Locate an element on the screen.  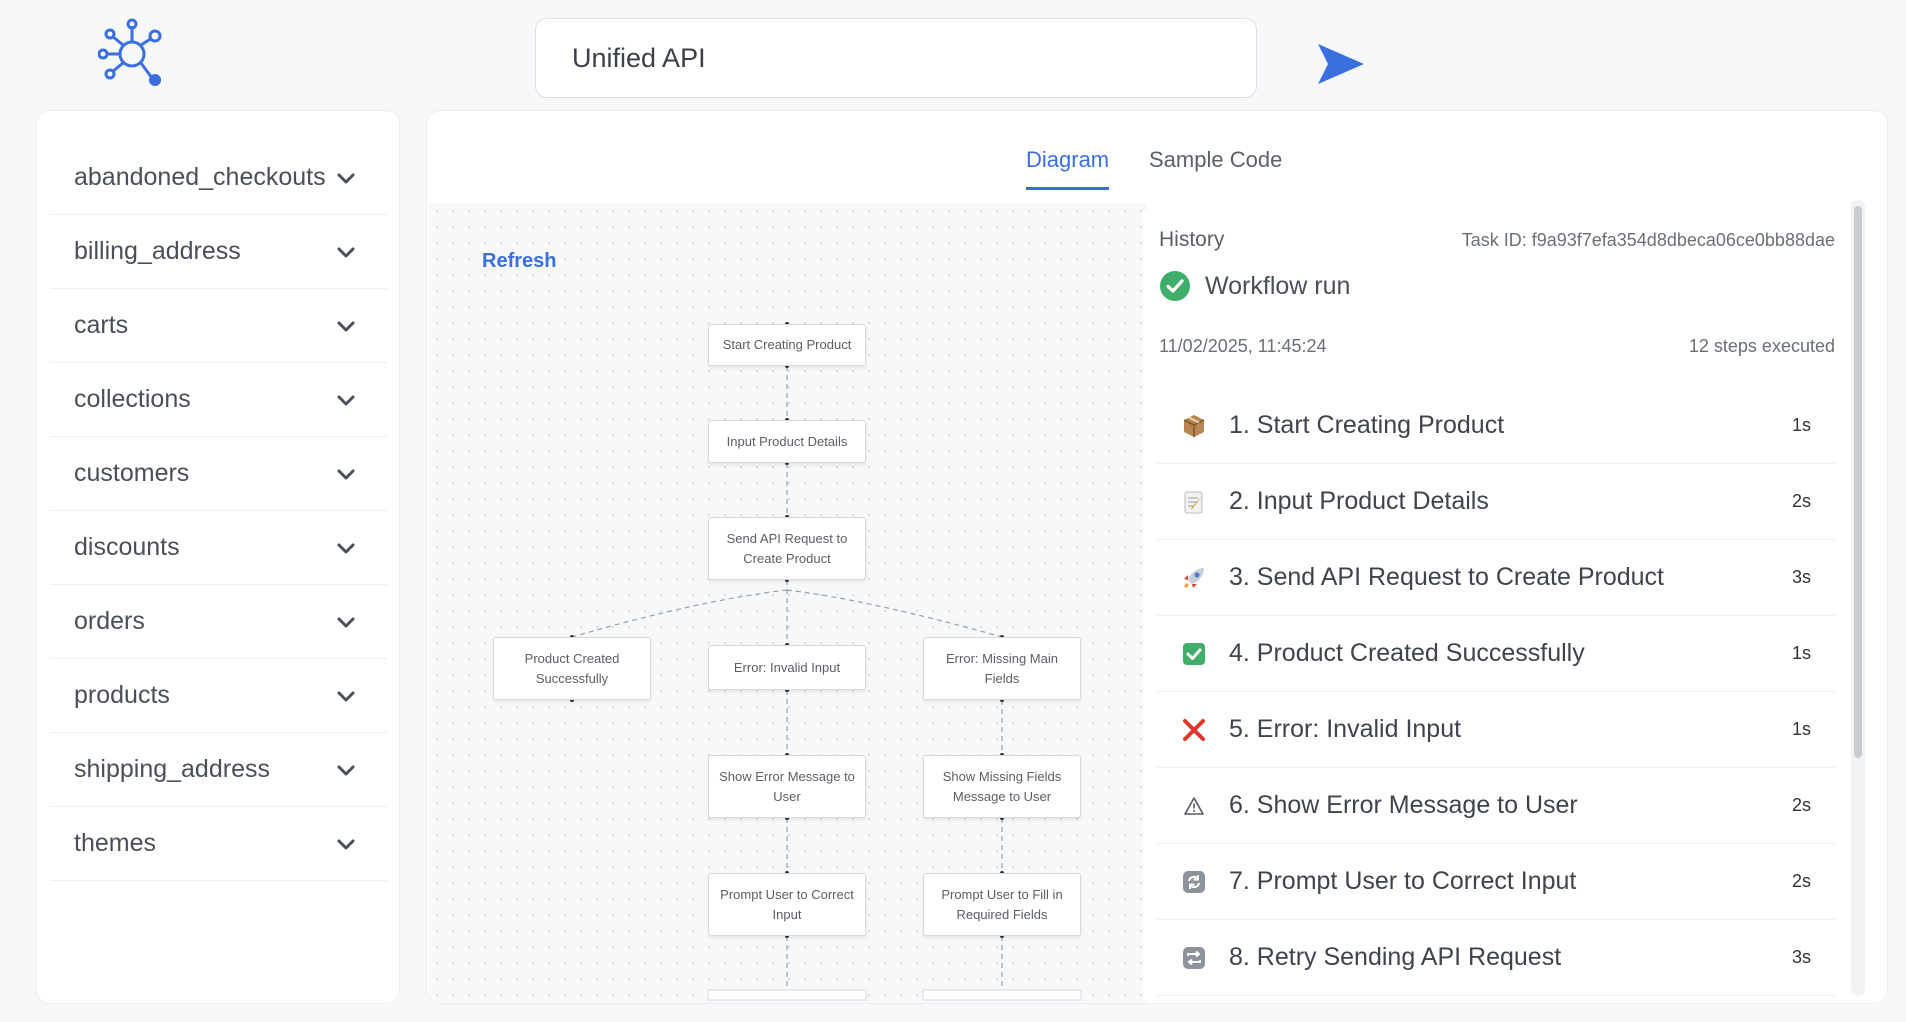
history-step: 5. Error: Invalid Input 1s is located at coordinates (1496, 730).